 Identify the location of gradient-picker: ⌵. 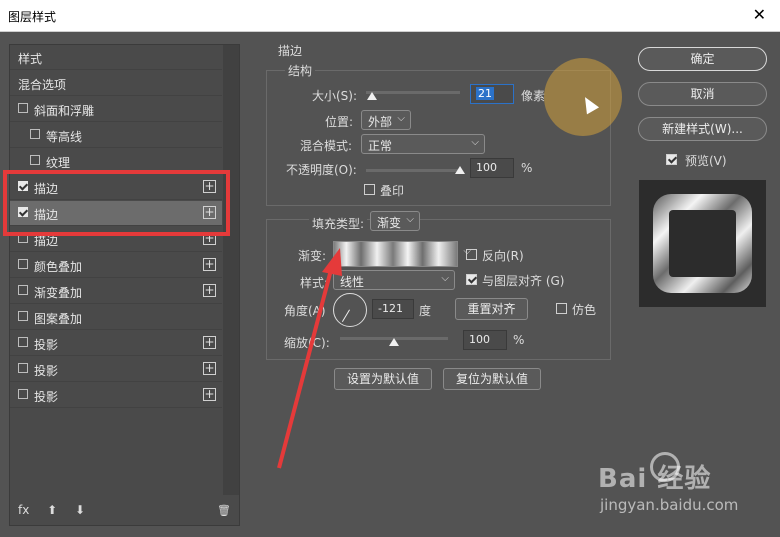
(402, 254).